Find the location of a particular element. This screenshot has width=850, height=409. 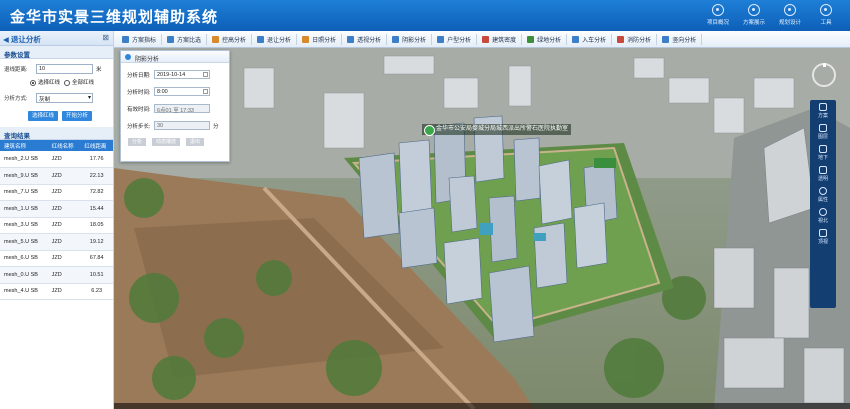

select-redline-button: 选择红线 is located at coordinates (43, 116).